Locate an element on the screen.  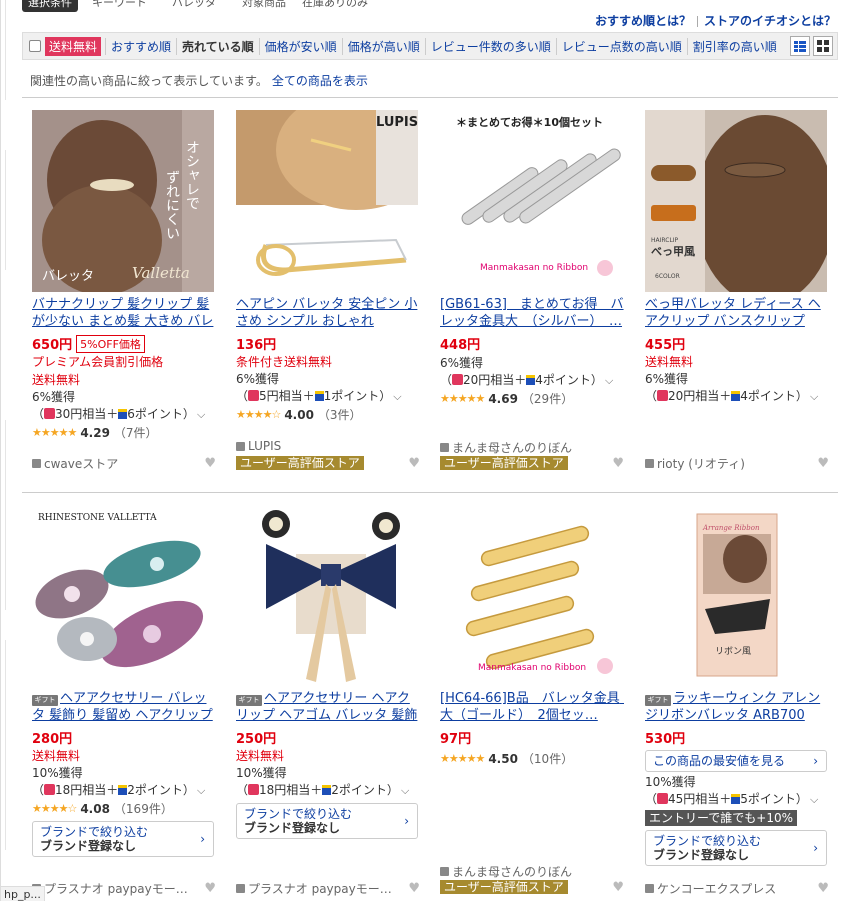
entry-bonus-badge: エントリーで誰でも+10% is located at coordinates (721, 818).